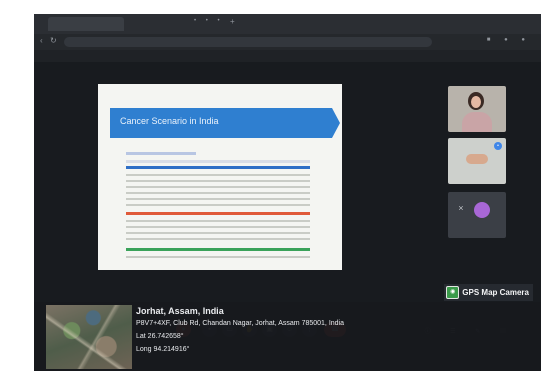  What do you see at coordinates (477, 109) in the screenshot?
I see `participant-tile` at bounding box center [477, 109].